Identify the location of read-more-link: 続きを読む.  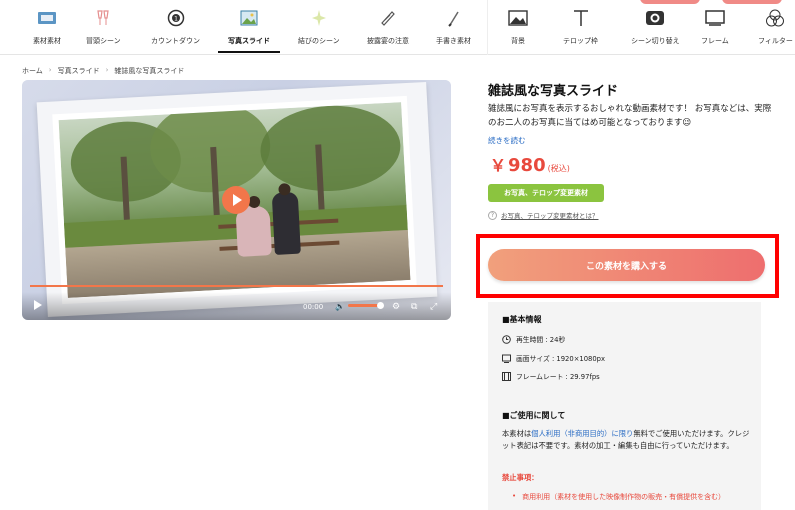
(507, 140).